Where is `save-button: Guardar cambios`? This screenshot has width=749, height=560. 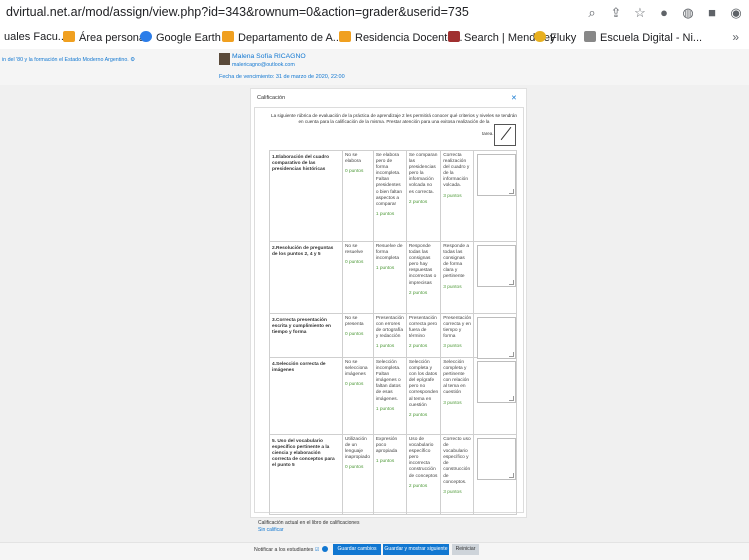
save-button: Guardar cambios is located at coordinates (357, 549).